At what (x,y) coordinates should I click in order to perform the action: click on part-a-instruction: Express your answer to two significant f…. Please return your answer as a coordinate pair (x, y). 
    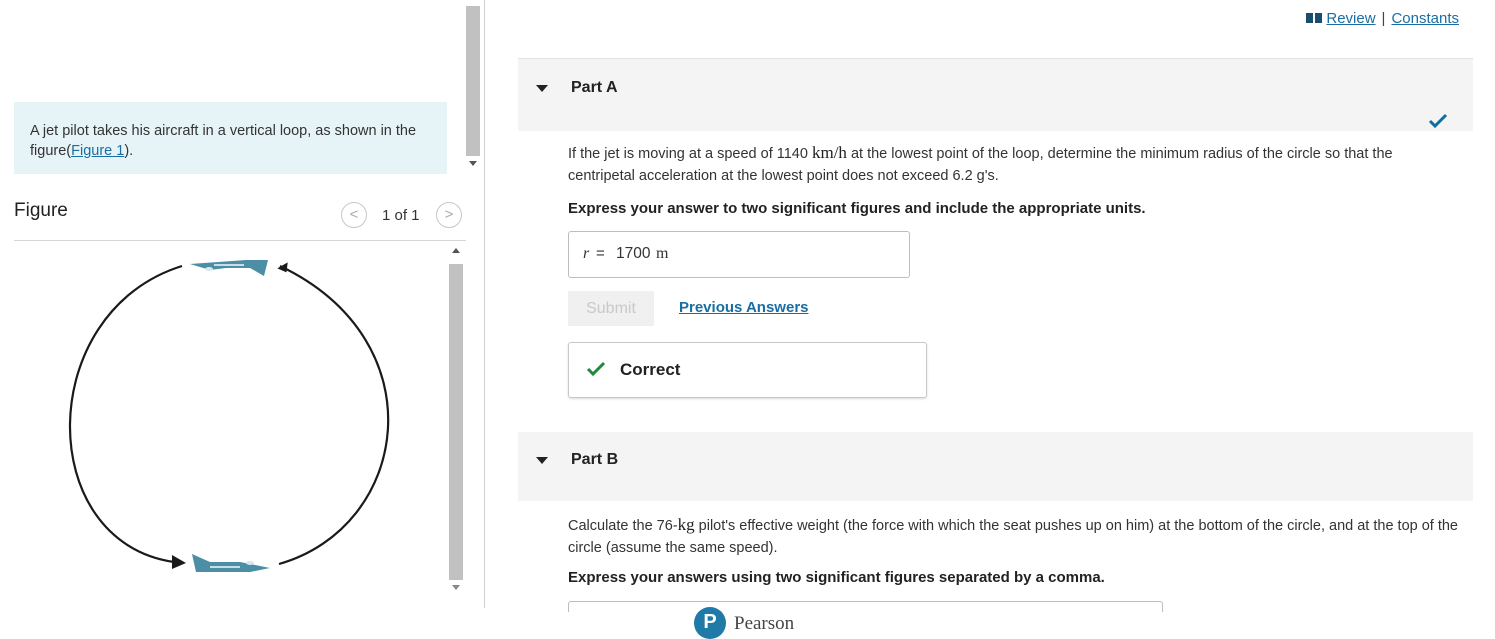
    Looking at the image, I should click on (857, 208).